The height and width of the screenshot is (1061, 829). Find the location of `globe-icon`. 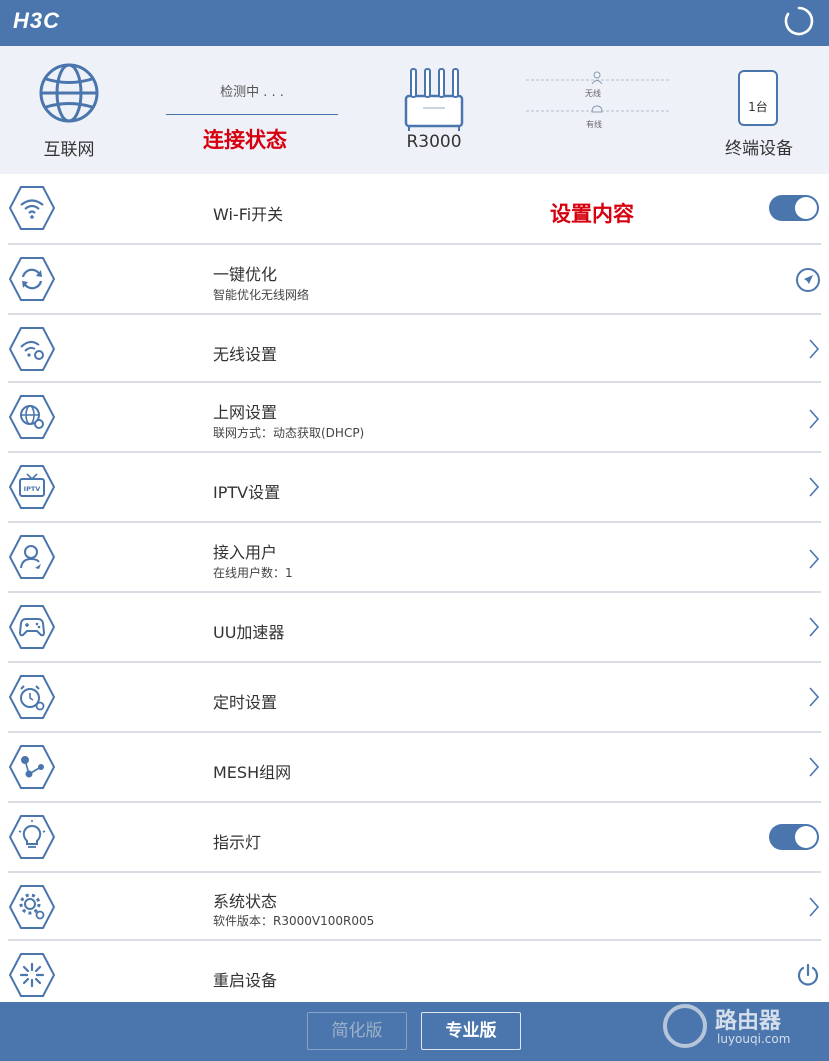

globe-icon is located at coordinates (69, 93).